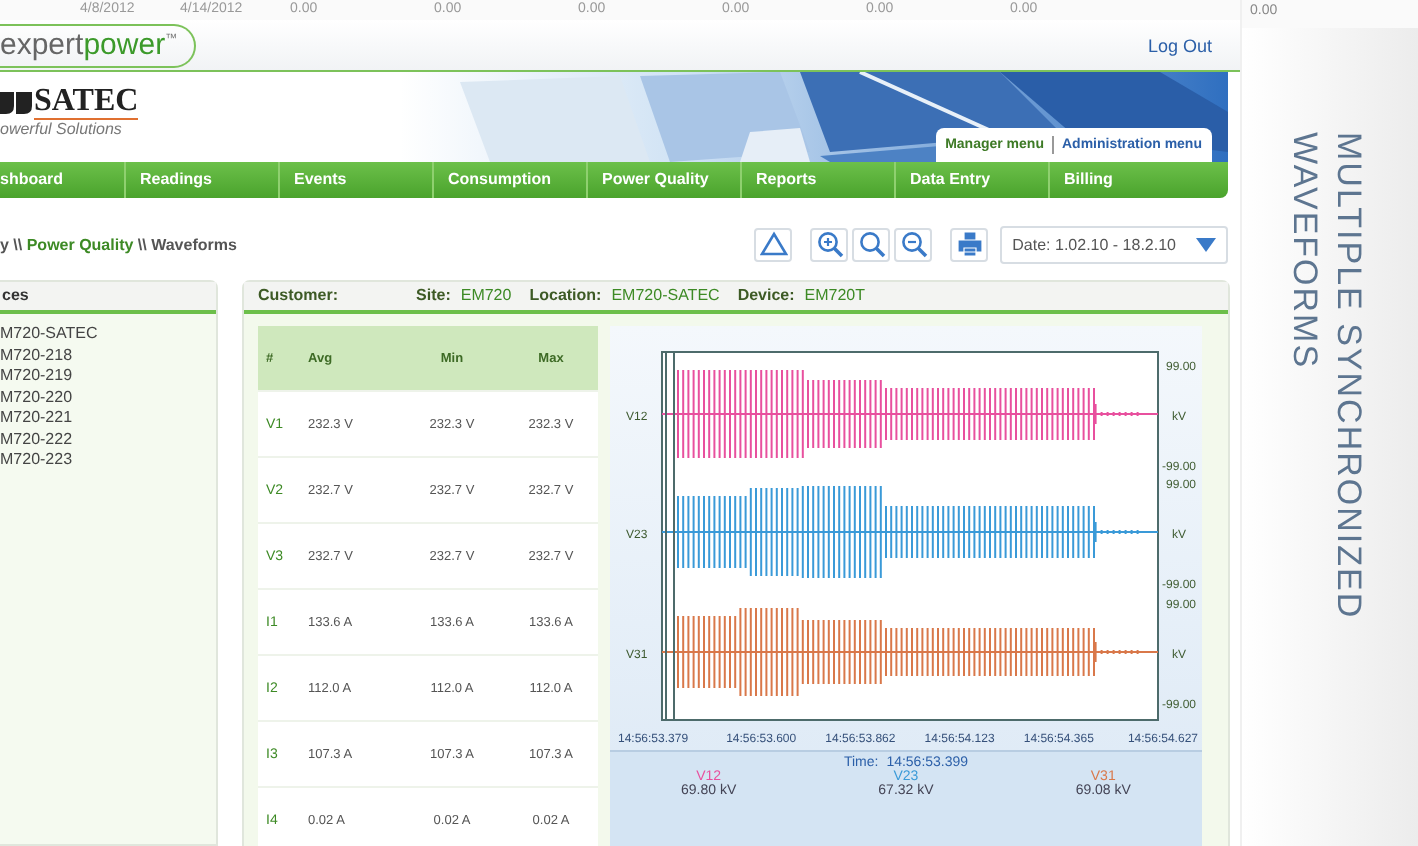  What do you see at coordinates (298, 296) in the screenshot?
I see `info-label: Customer:` at bounding box center [298, 296].